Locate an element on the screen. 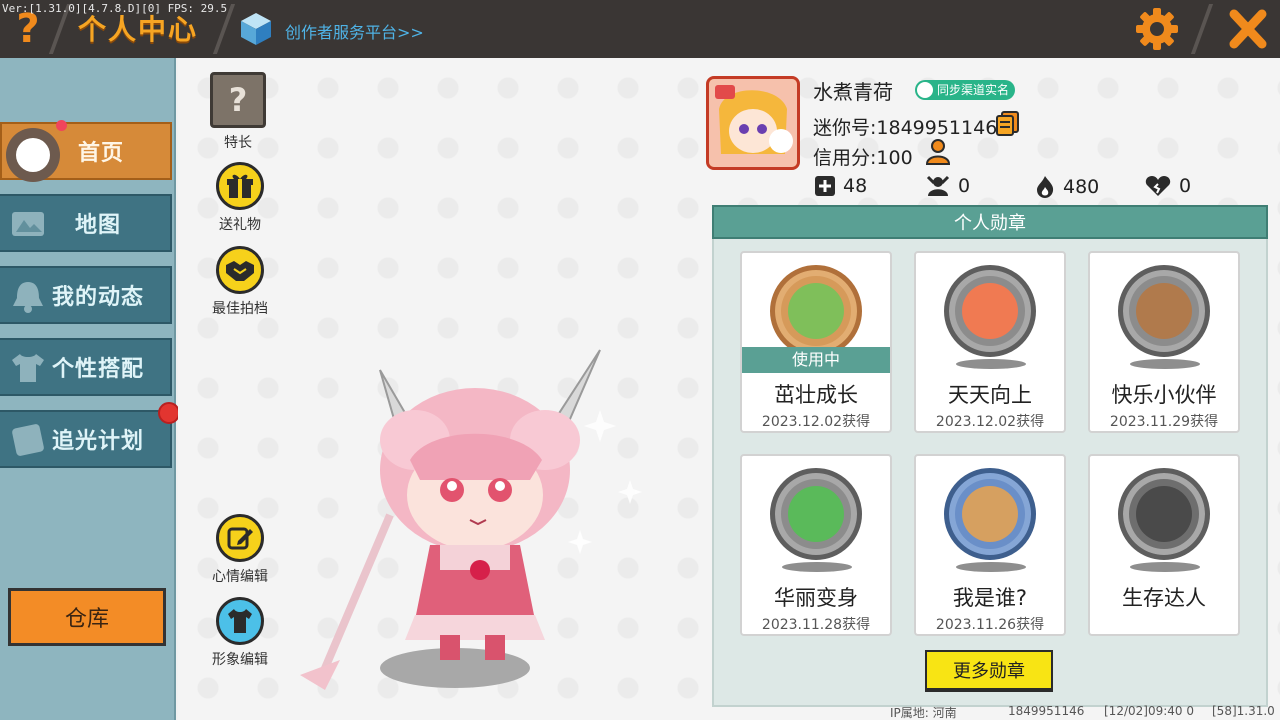 This screenshot has width=1280, height=720. mood-edit-label: 心情编辑 is located at coordinates (240, 577).